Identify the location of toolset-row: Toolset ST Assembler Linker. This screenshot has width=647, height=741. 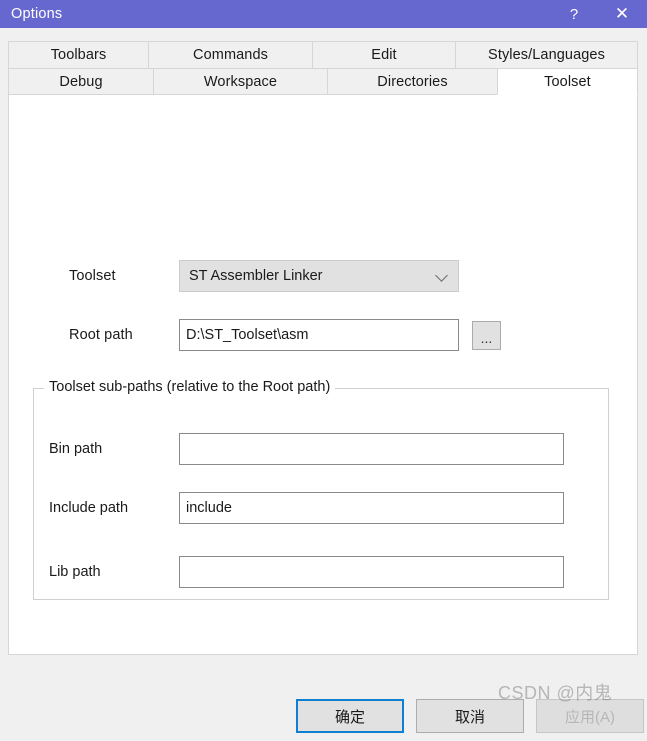
(264, 276).